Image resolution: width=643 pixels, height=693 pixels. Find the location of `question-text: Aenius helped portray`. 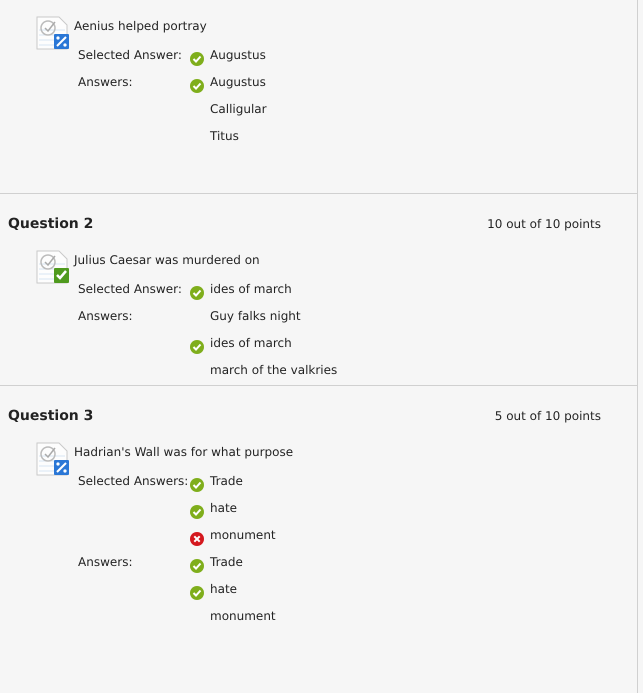

question-text: Aenius helped portray is located at coordinates (140, 25).